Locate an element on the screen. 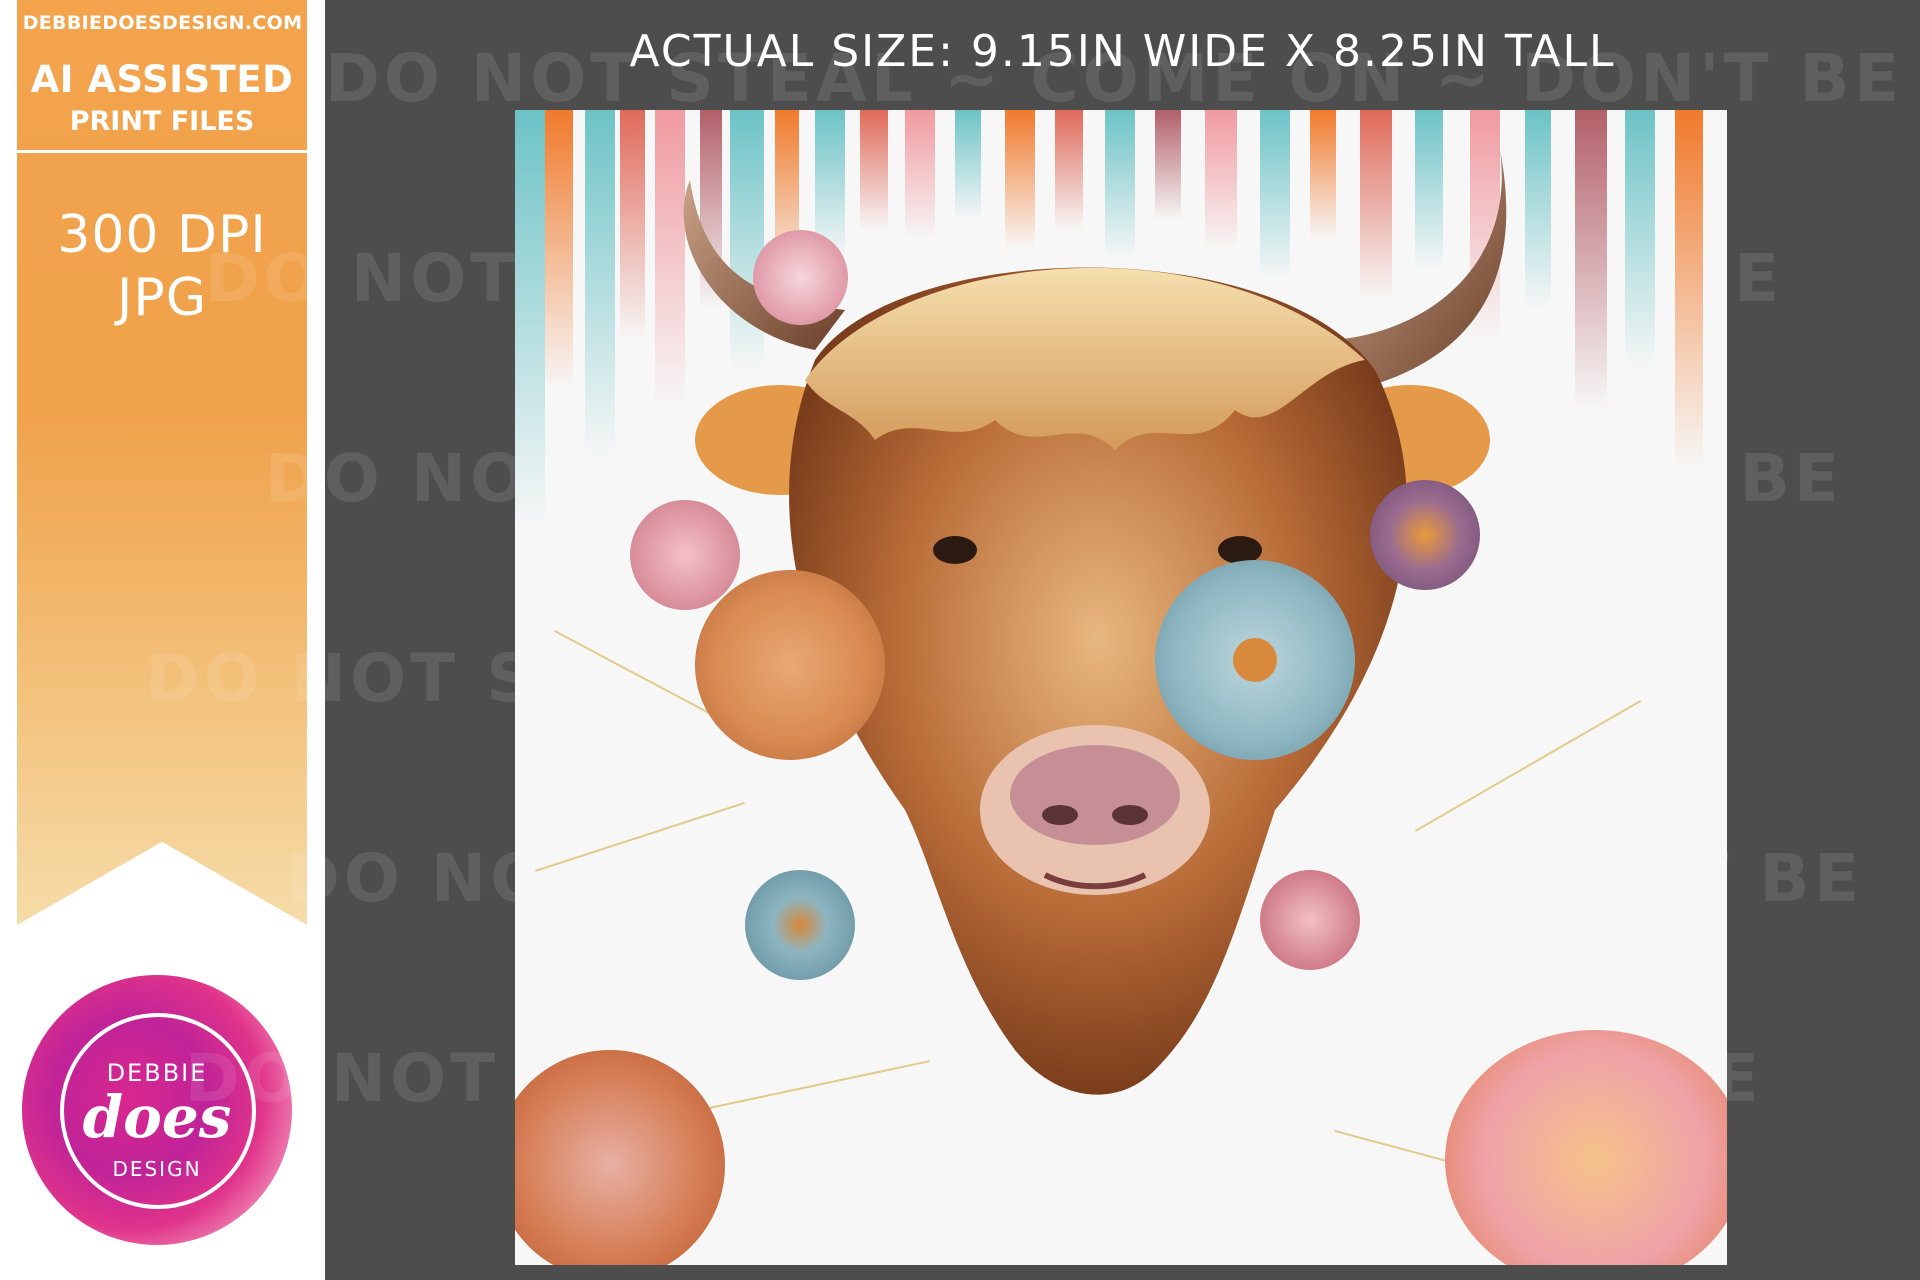 The width and height of the screenshot is (1920, 1280). pink-flower-small is located at coordinates (1310, 920).